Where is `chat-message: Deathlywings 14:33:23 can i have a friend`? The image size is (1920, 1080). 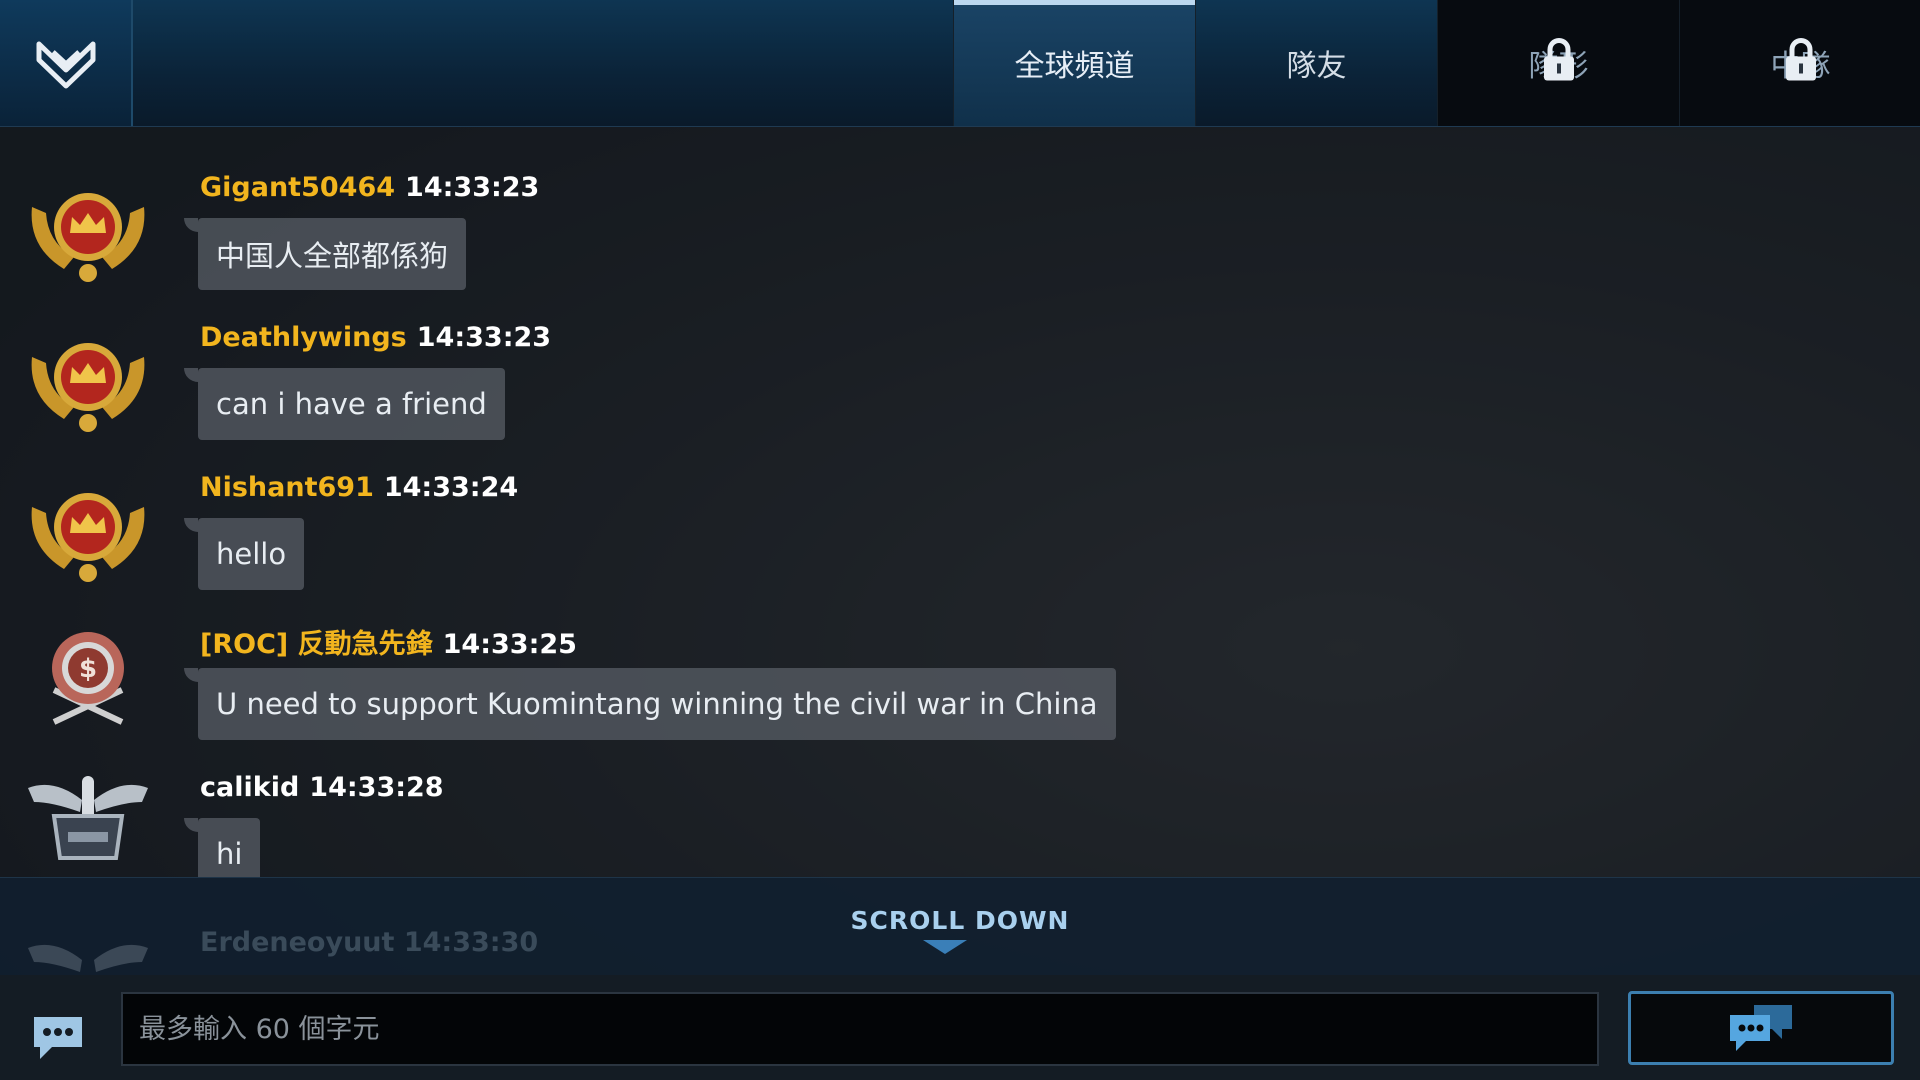
chat-message: Deathlywings 14:33:23 can i have a friend is located at coordinates (600, 397).